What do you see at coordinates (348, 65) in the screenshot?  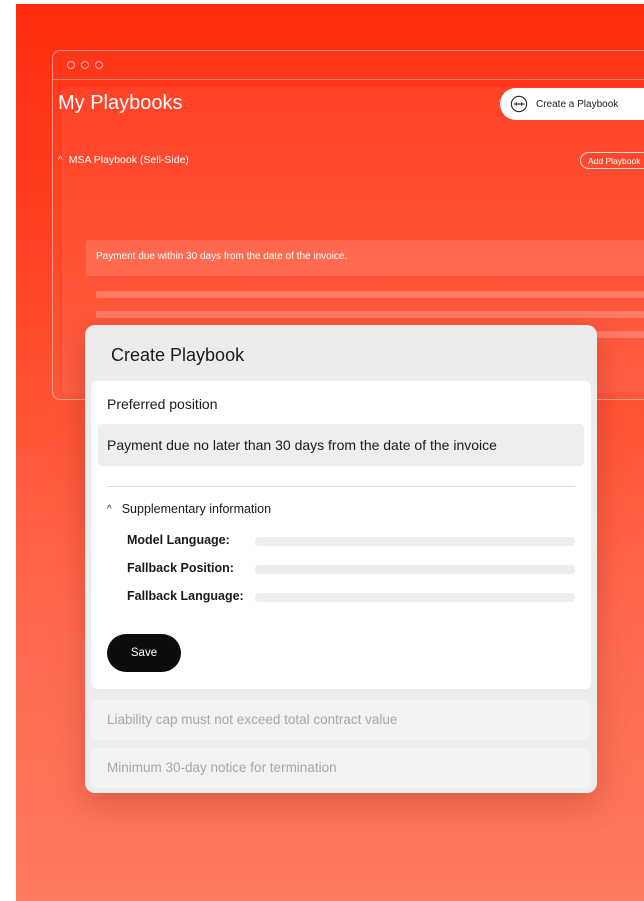 I see `window-titlebar` at bounding box center [348, 65].